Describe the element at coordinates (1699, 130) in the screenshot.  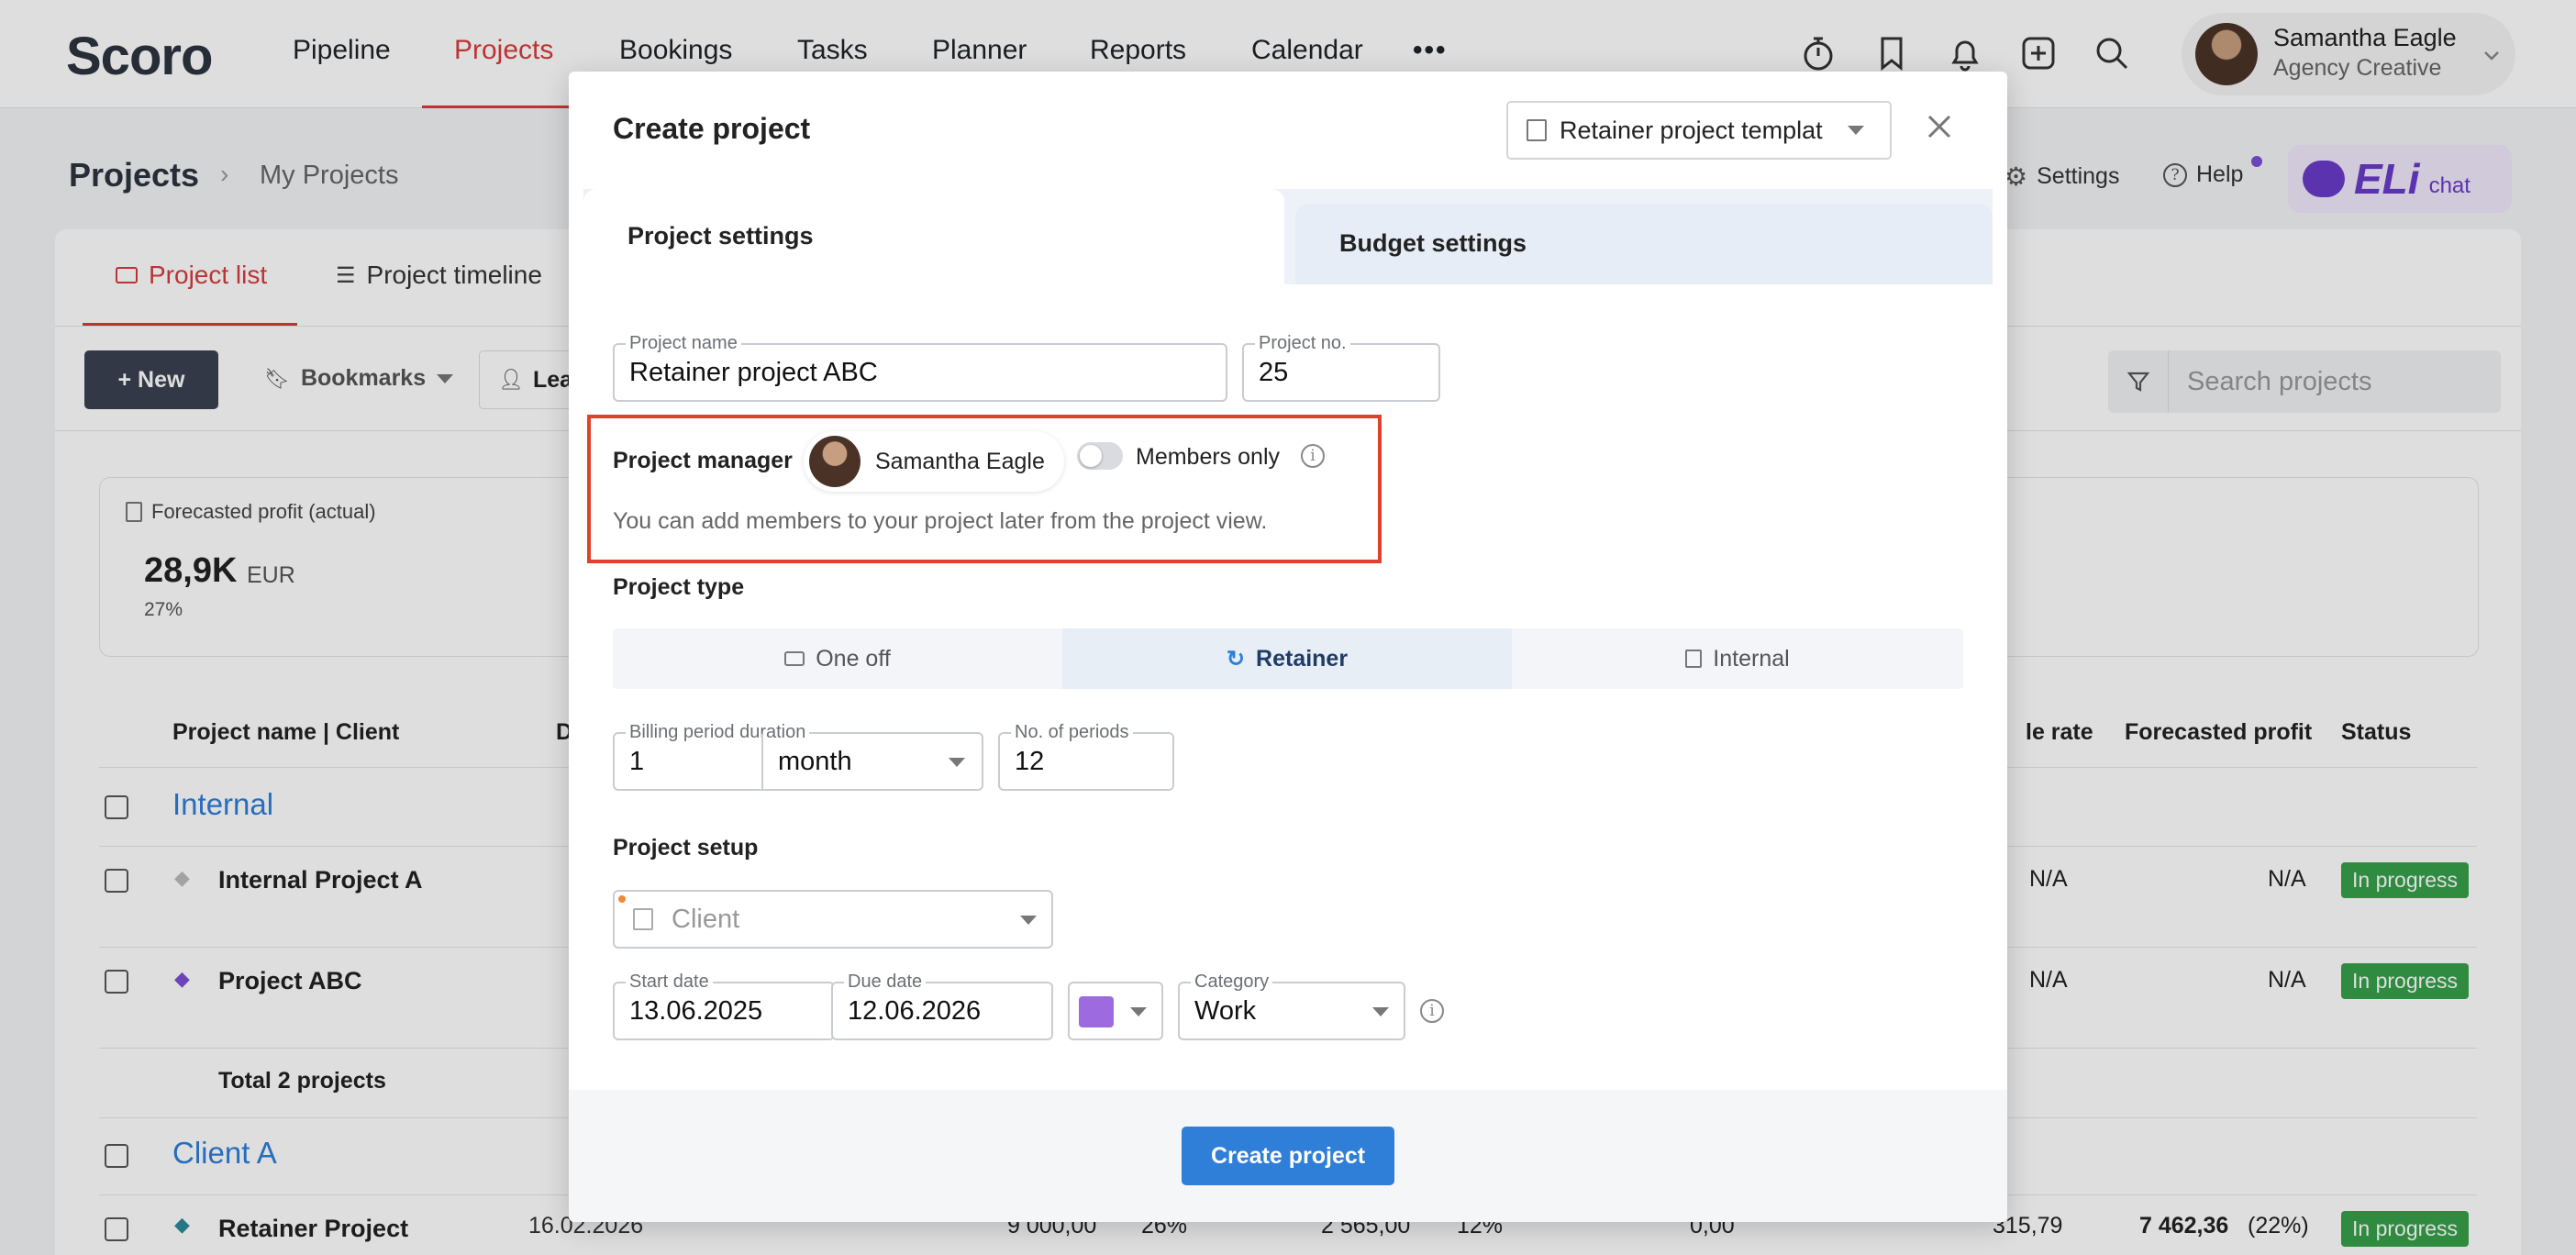
I see `template-select: Retainer project templat` at that location.